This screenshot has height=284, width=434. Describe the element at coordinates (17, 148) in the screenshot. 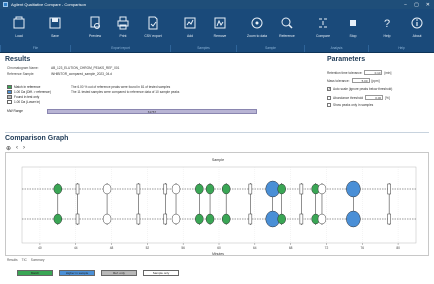

I see `back-arrow-icon: ‹` at that location.